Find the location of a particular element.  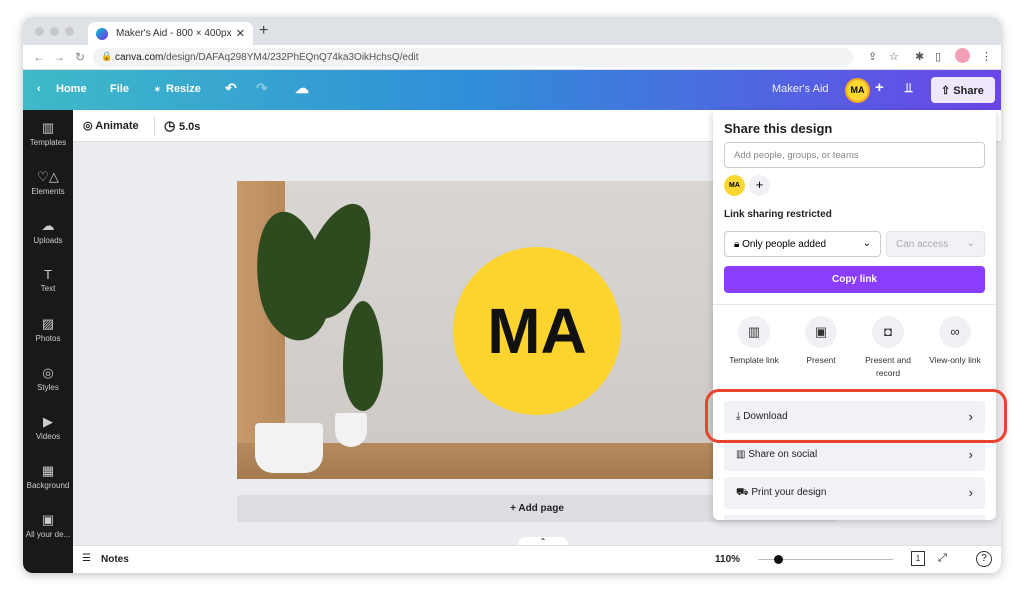

forward-icon: → is located at coordinates (59, 57).